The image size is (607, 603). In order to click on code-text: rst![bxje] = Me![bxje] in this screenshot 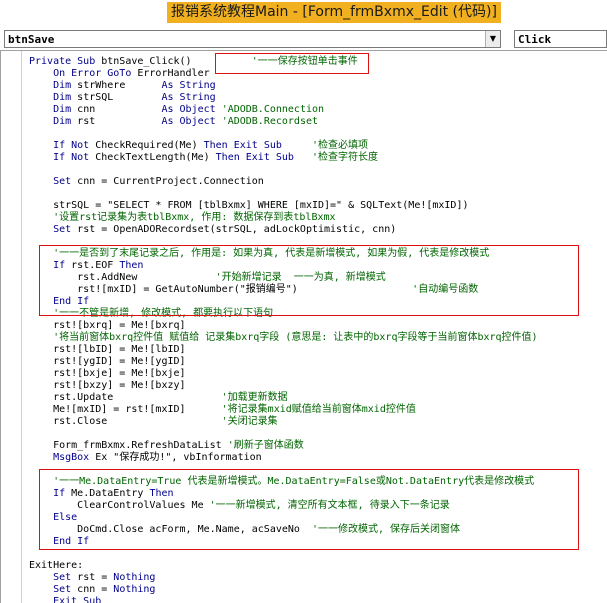, I will do `click(107, 373)`.